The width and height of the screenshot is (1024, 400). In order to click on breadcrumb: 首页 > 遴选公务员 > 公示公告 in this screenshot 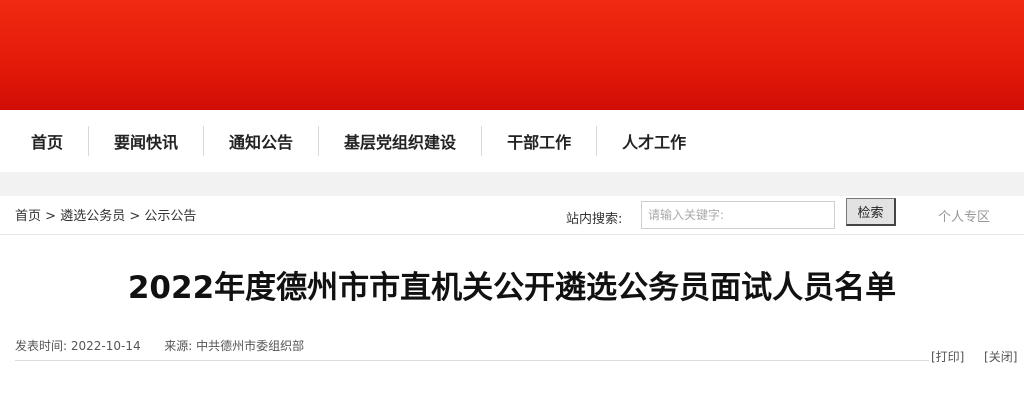, I will do `click(105, 214)`.